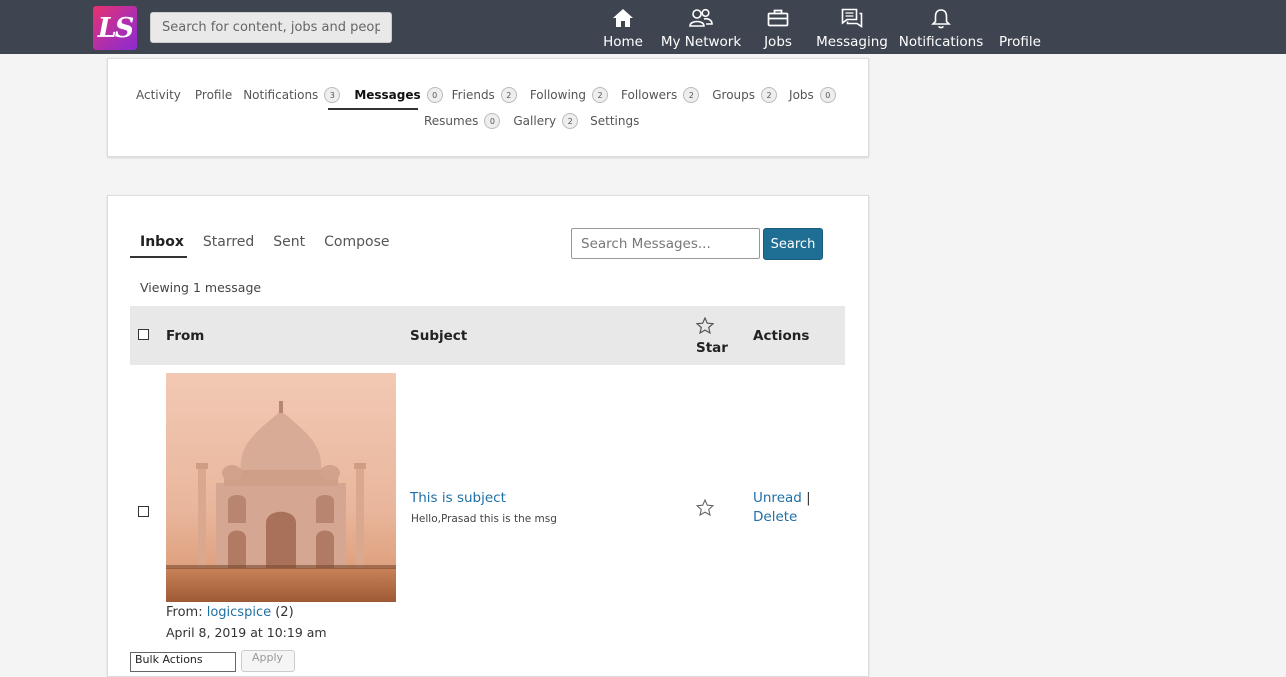  What do you see at coordinates (239, 612) in the screenshot?
I see `sender-name-link: logicspice` at bounding box center [239, 612].